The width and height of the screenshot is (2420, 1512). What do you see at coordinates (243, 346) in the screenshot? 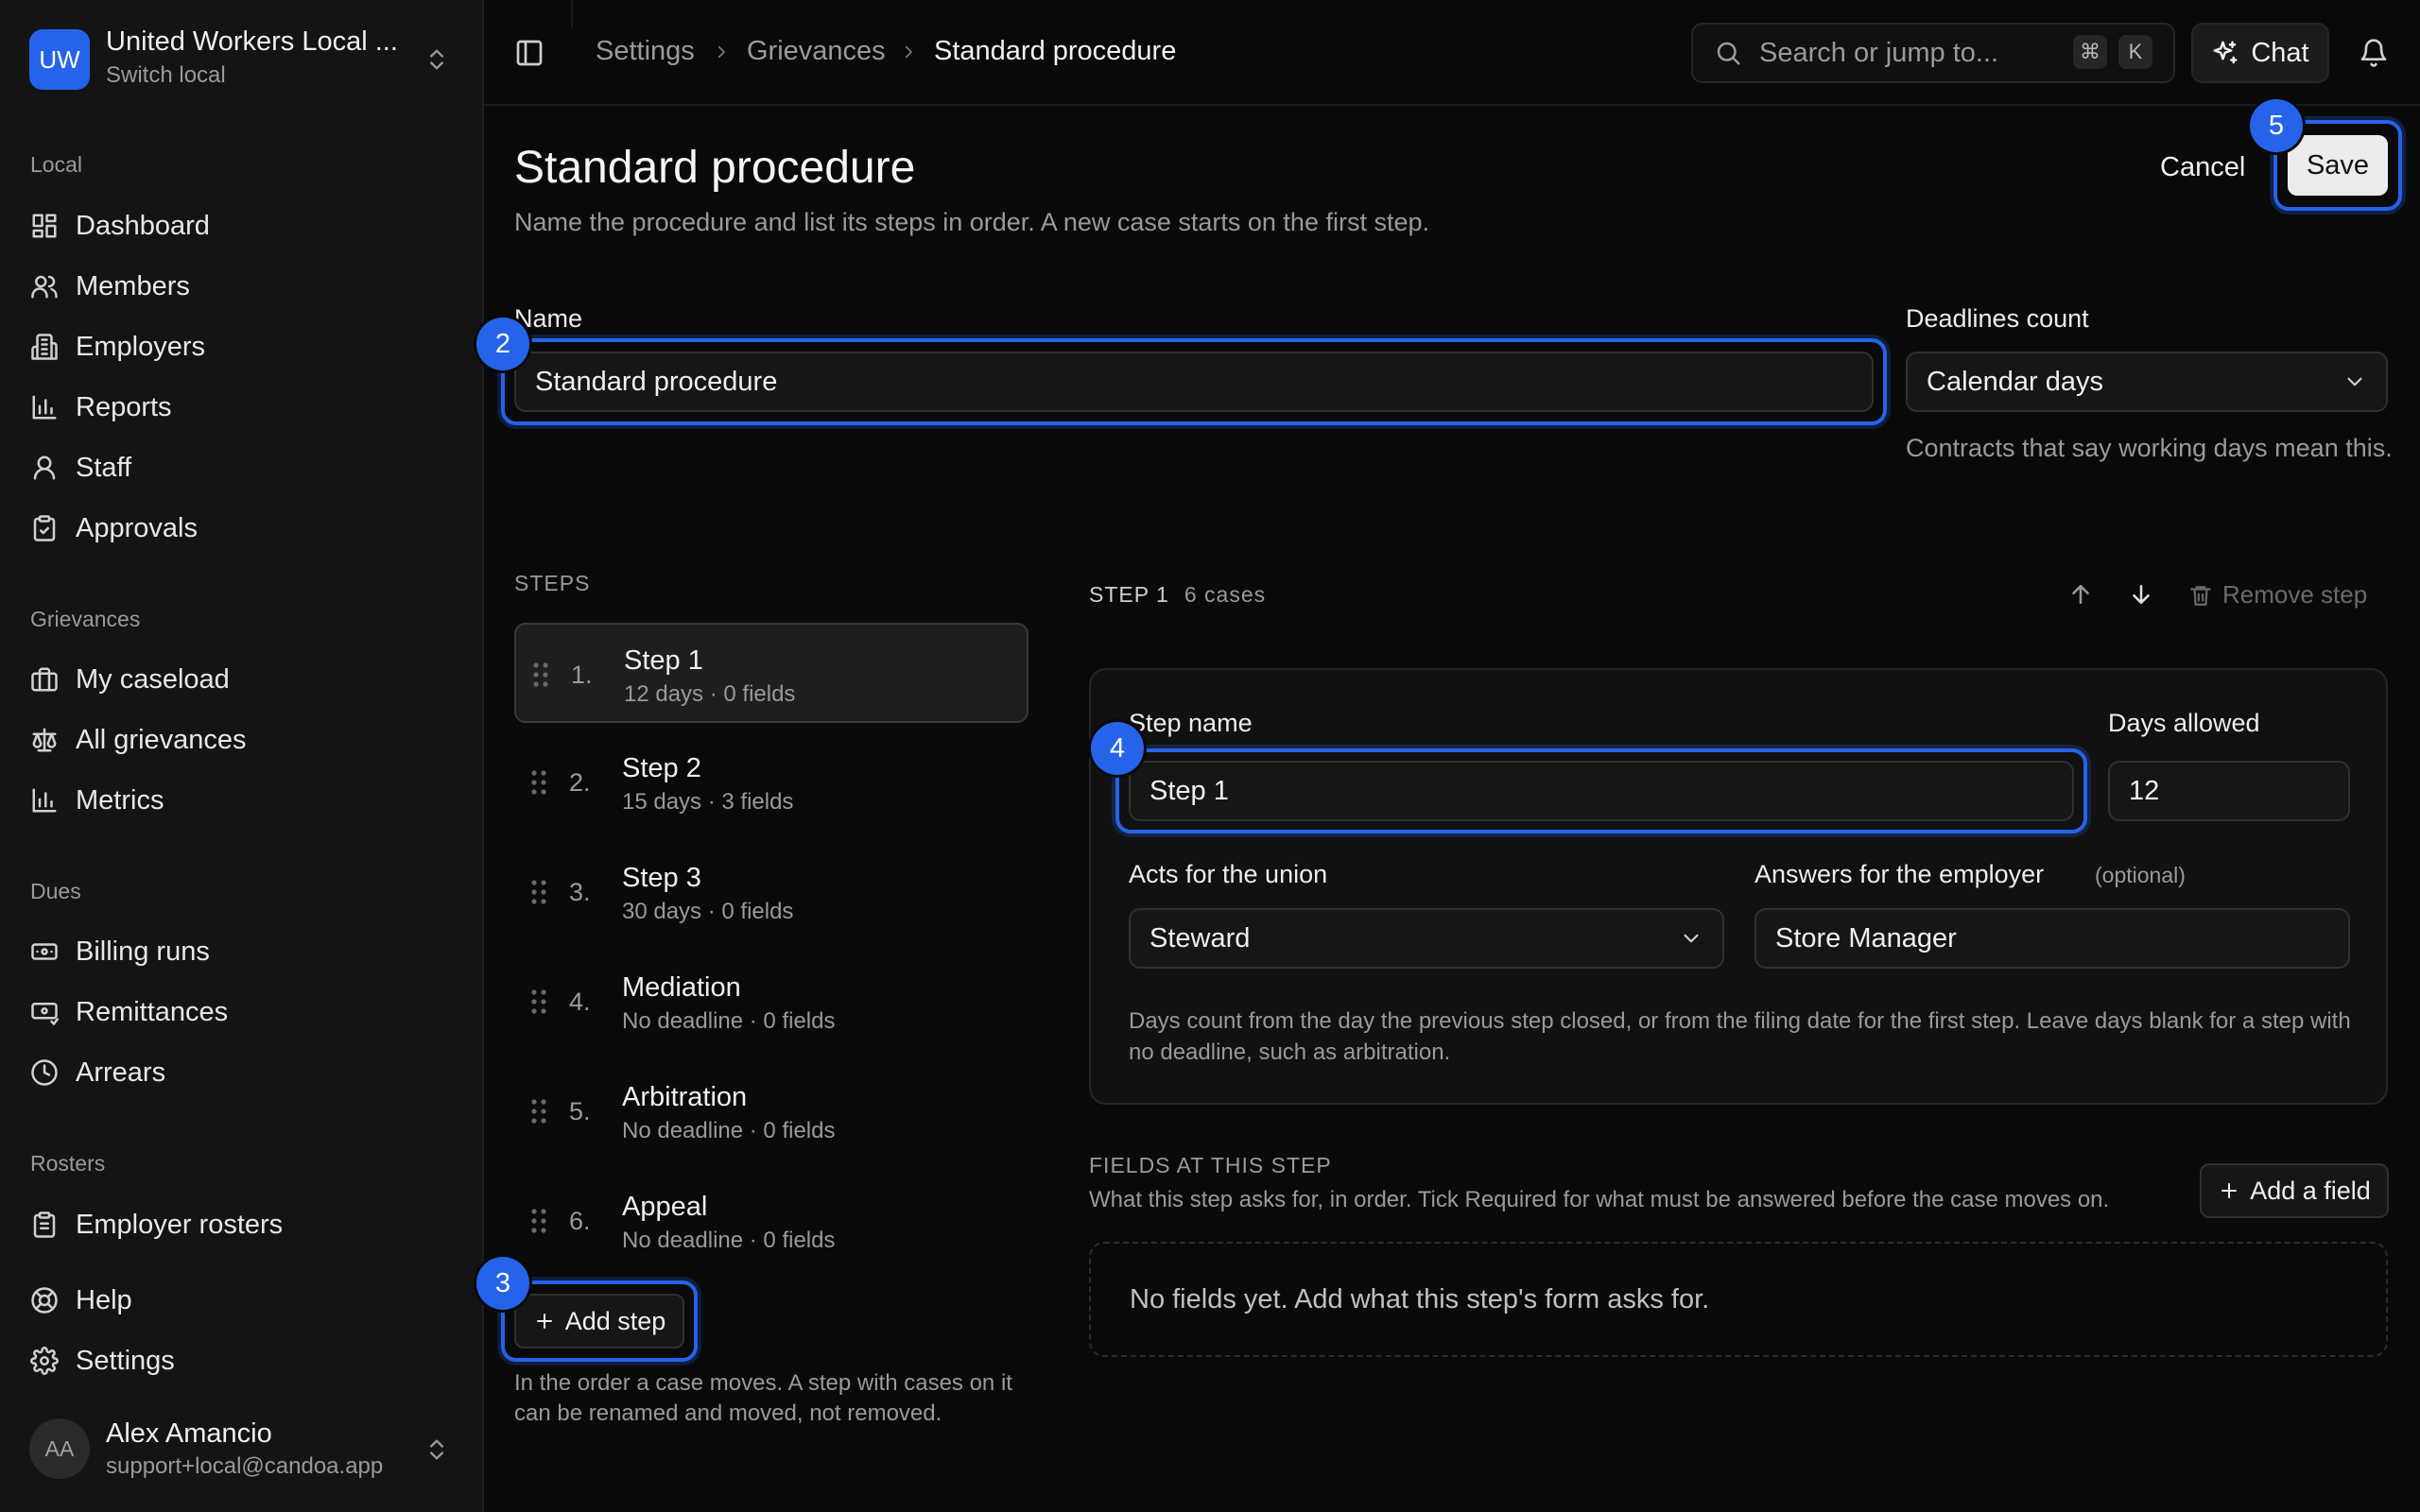
I see `sidebar-item-employers: Employers` at bounding box center [243, 346].